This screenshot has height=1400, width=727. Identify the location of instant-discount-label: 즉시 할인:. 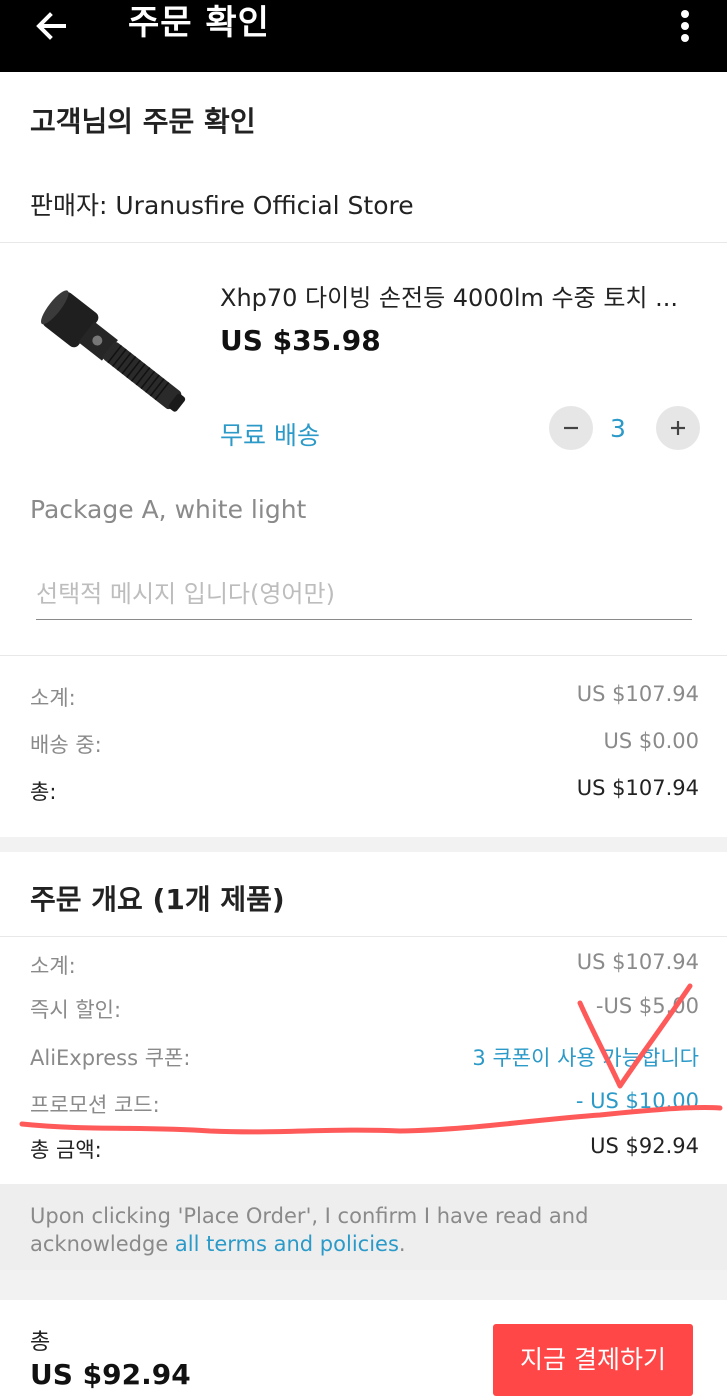
(76, 1010).